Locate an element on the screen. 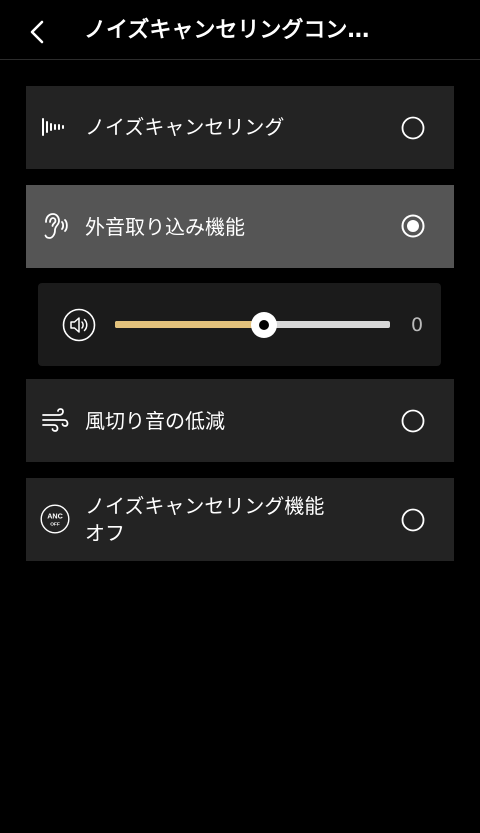  option-label: 風切り音の低減 is located at coordinates (155, 421).